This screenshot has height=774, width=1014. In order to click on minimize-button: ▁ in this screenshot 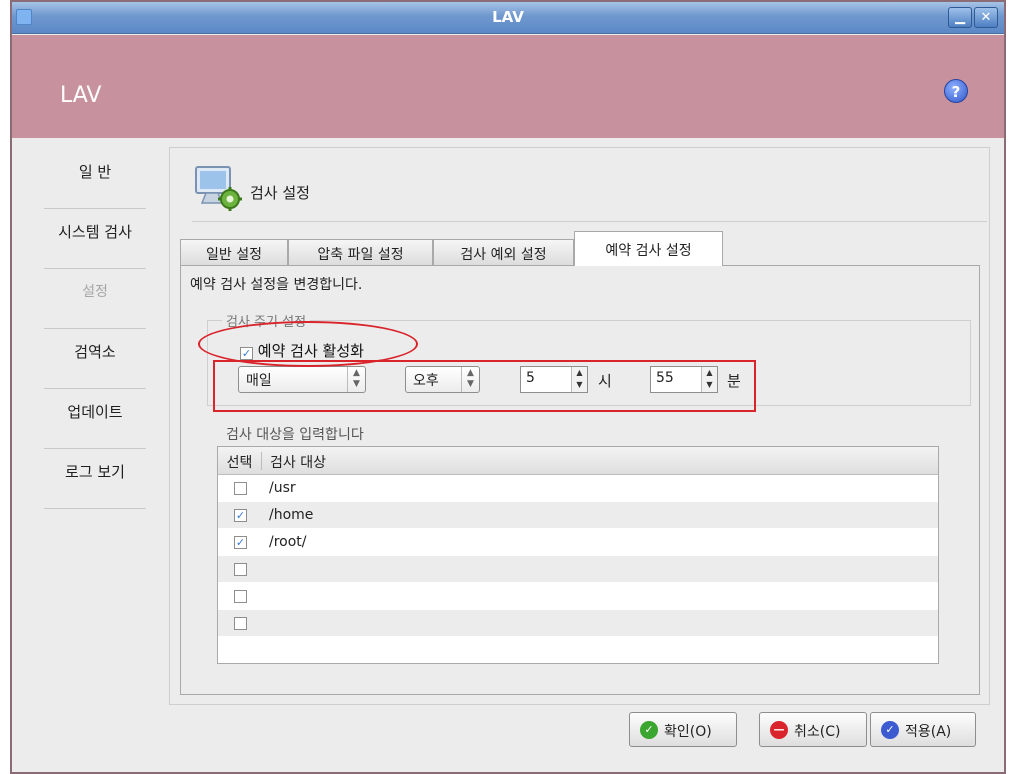, I will do `click(960, 17)`.